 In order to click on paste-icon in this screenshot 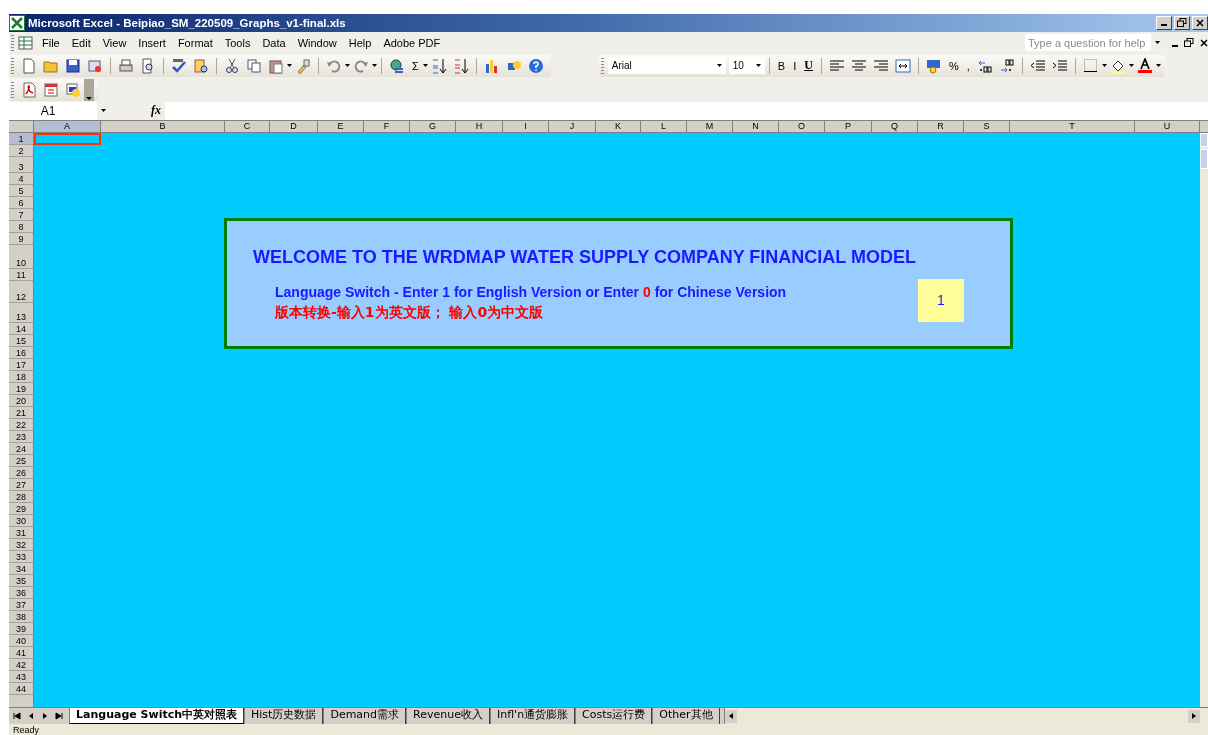, I will do `click(276, 65)`.